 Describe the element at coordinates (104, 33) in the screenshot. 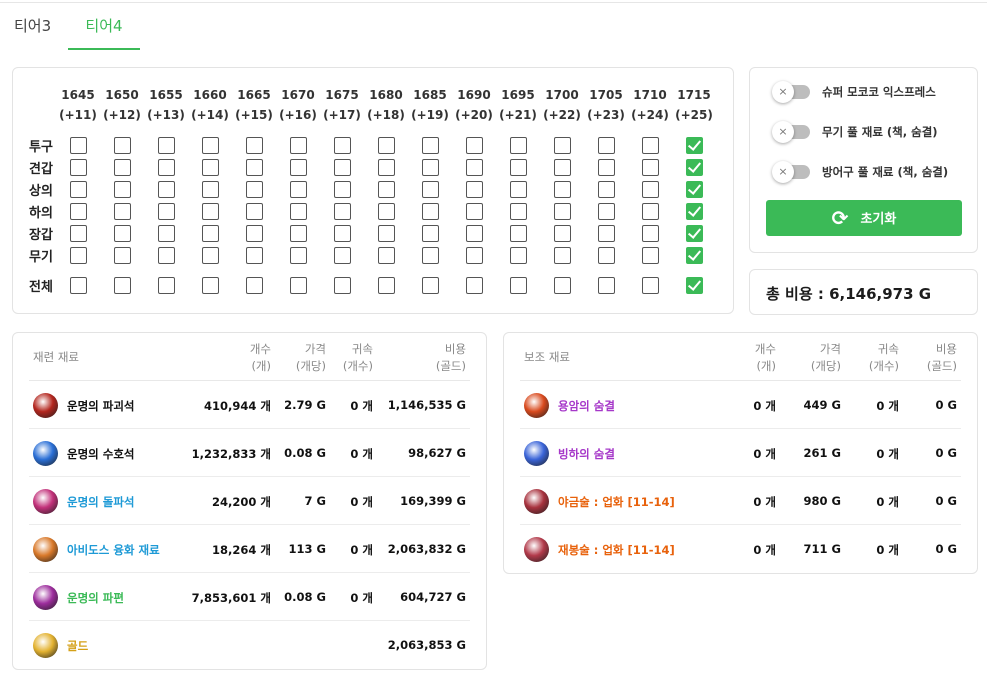

I see `tab-tier4: 티어4` at that location.